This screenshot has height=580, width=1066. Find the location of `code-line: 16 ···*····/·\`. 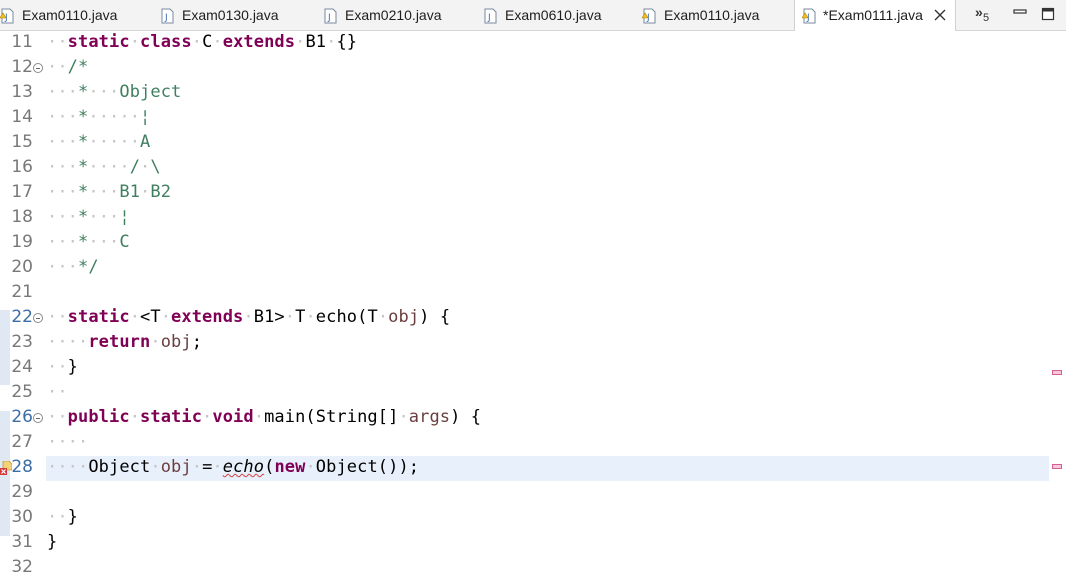

code-line: 16 ···*····/·\ is located at coordinates (533, 168).